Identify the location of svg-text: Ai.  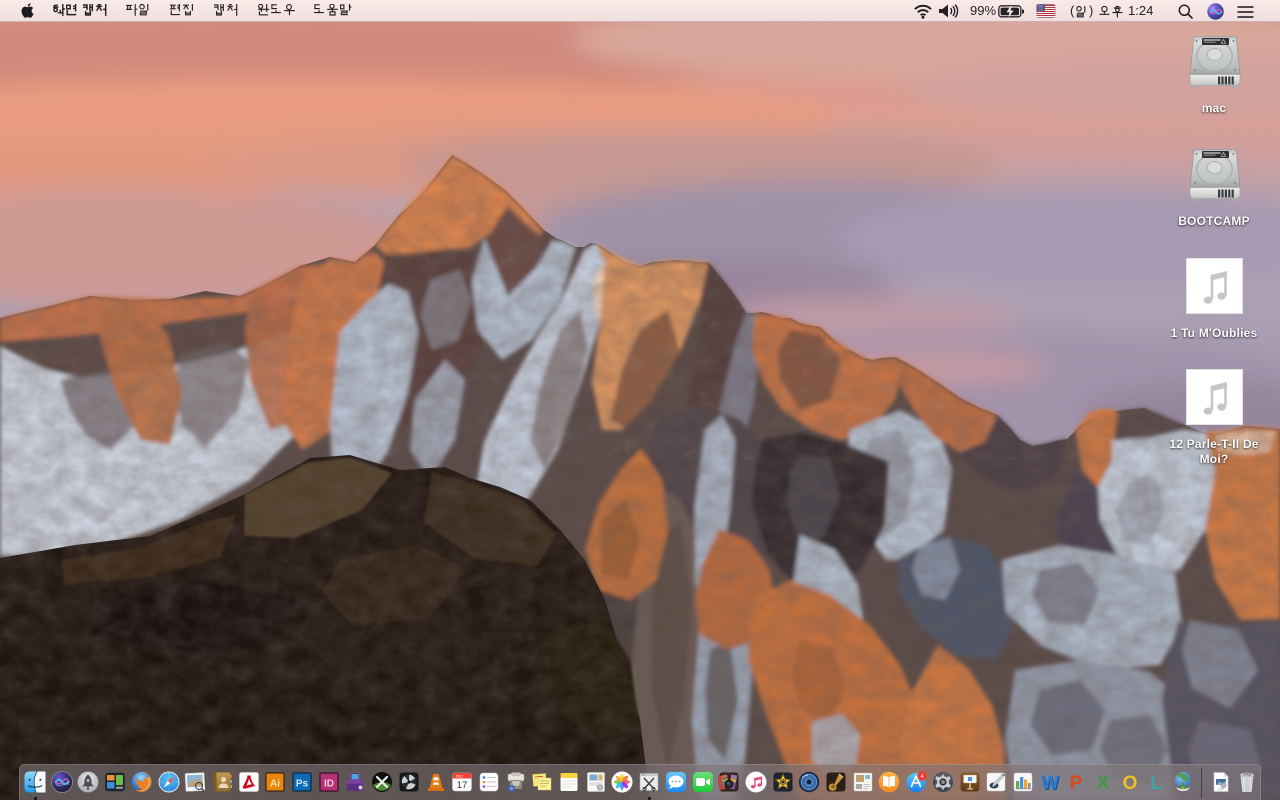
(275, 784).